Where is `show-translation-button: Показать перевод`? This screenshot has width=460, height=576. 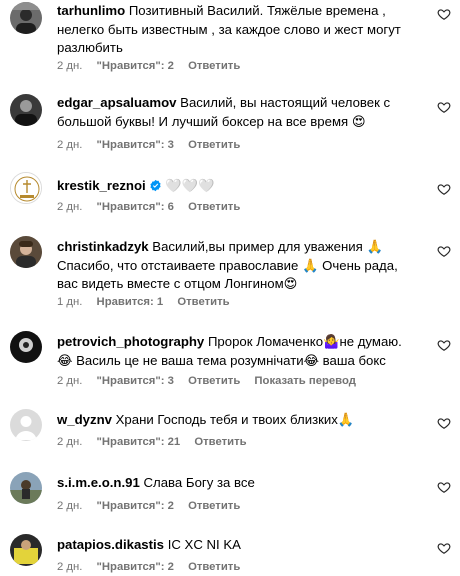 show-translation-button: Показать перевод is located at coordinates (304, 381).